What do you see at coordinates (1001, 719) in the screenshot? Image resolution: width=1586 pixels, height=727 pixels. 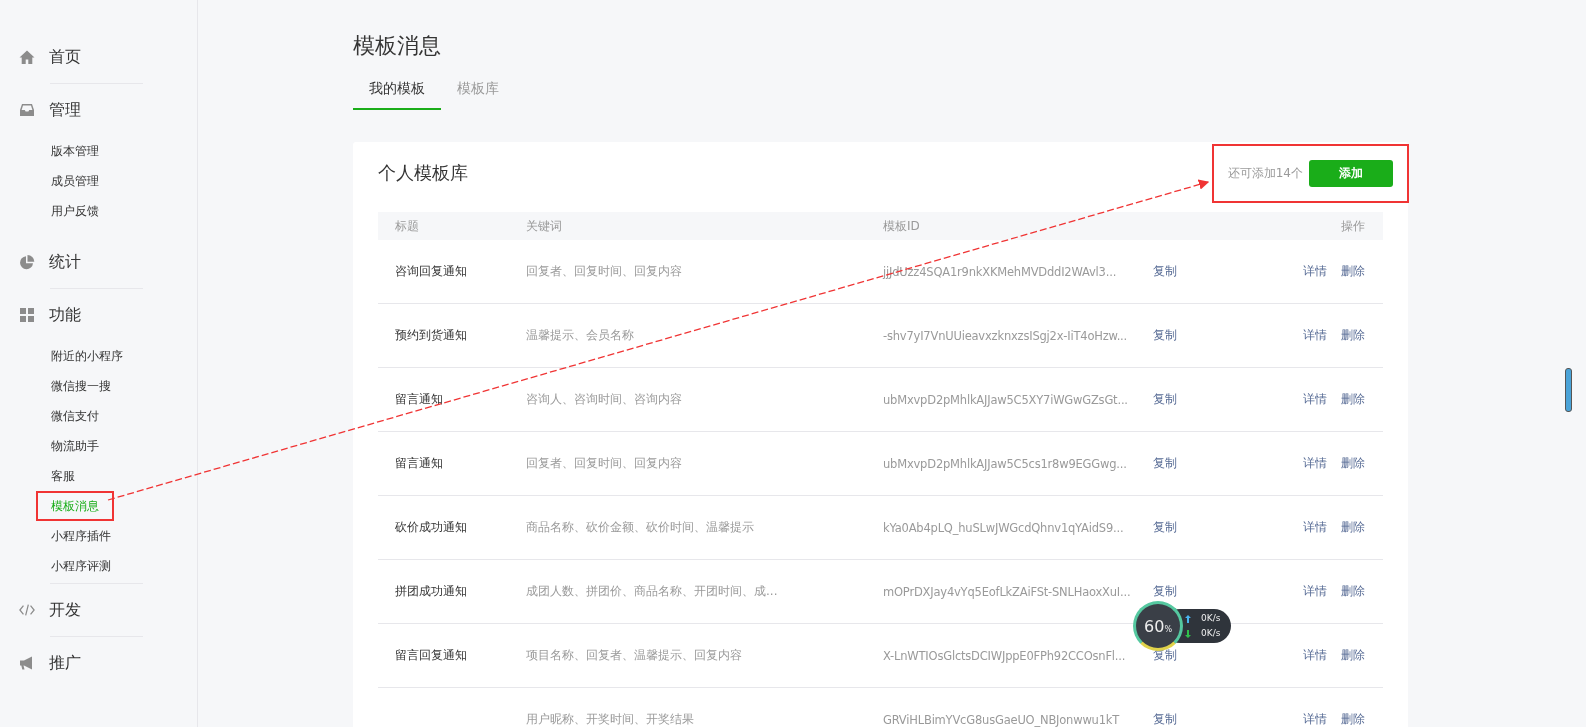 I see `table-cell: GRViHLBimYVcG8usGaeUO_NBJonwwu1kT` at bounding box center [1001, 719].